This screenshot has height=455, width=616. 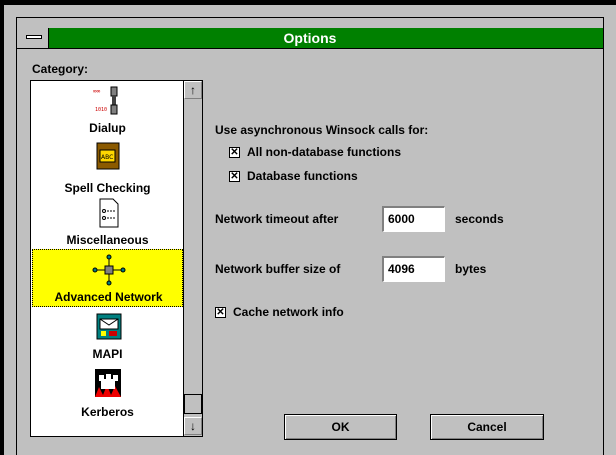 I want to click on kerberos-dog-icon, so click(x=108, y=383).